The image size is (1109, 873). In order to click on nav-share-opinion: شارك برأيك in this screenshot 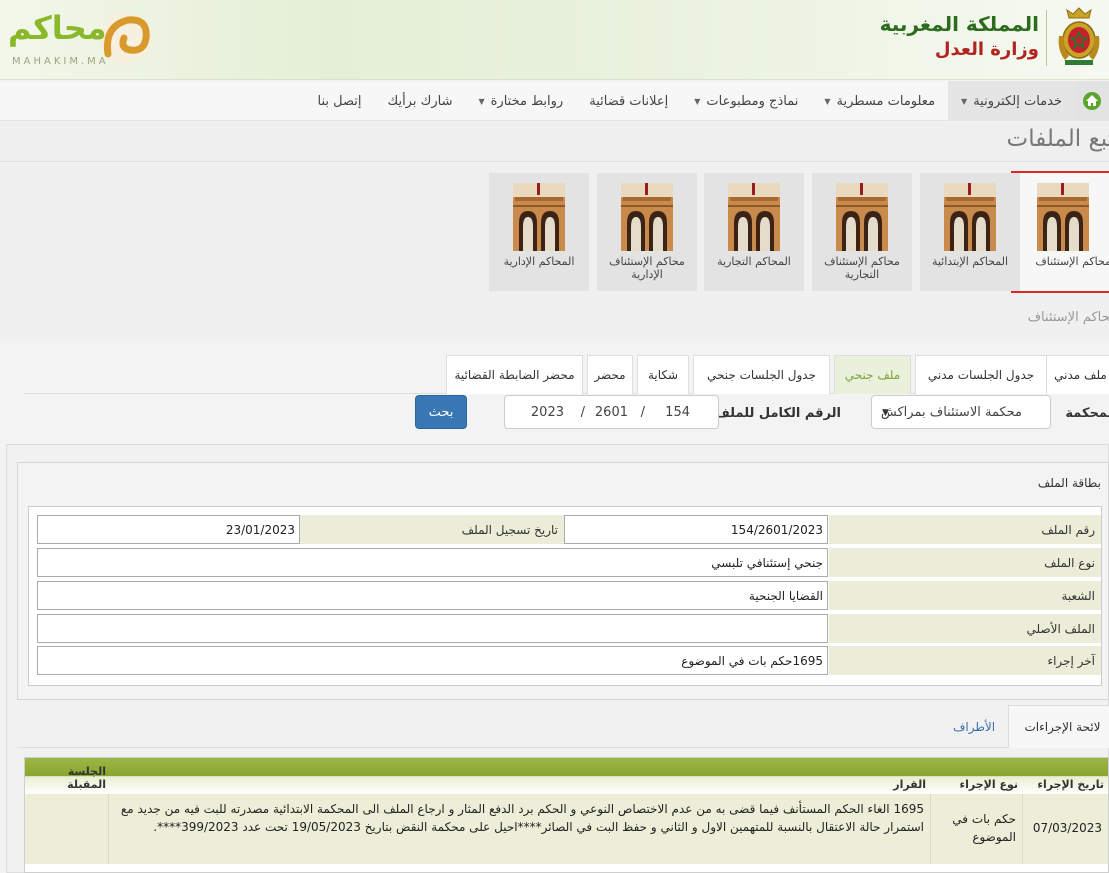, I will do `click(420, 101)`.